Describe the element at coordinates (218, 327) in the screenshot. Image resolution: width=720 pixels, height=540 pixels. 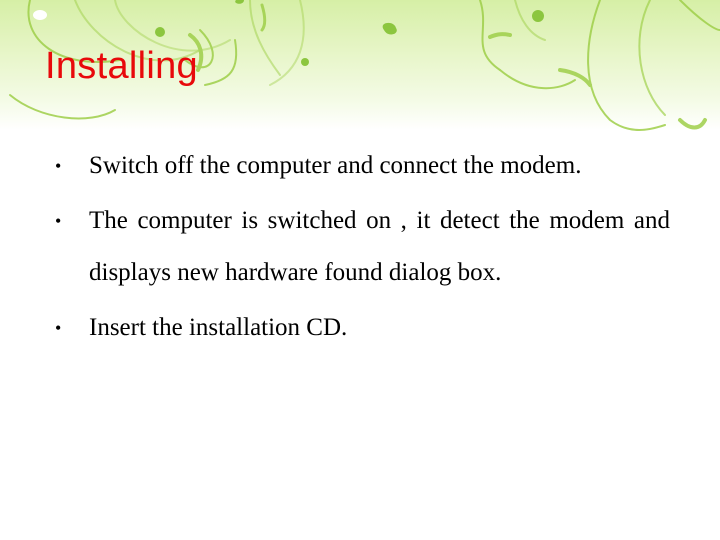
I see `bullet-text: Insert the installation CD.` at that location.